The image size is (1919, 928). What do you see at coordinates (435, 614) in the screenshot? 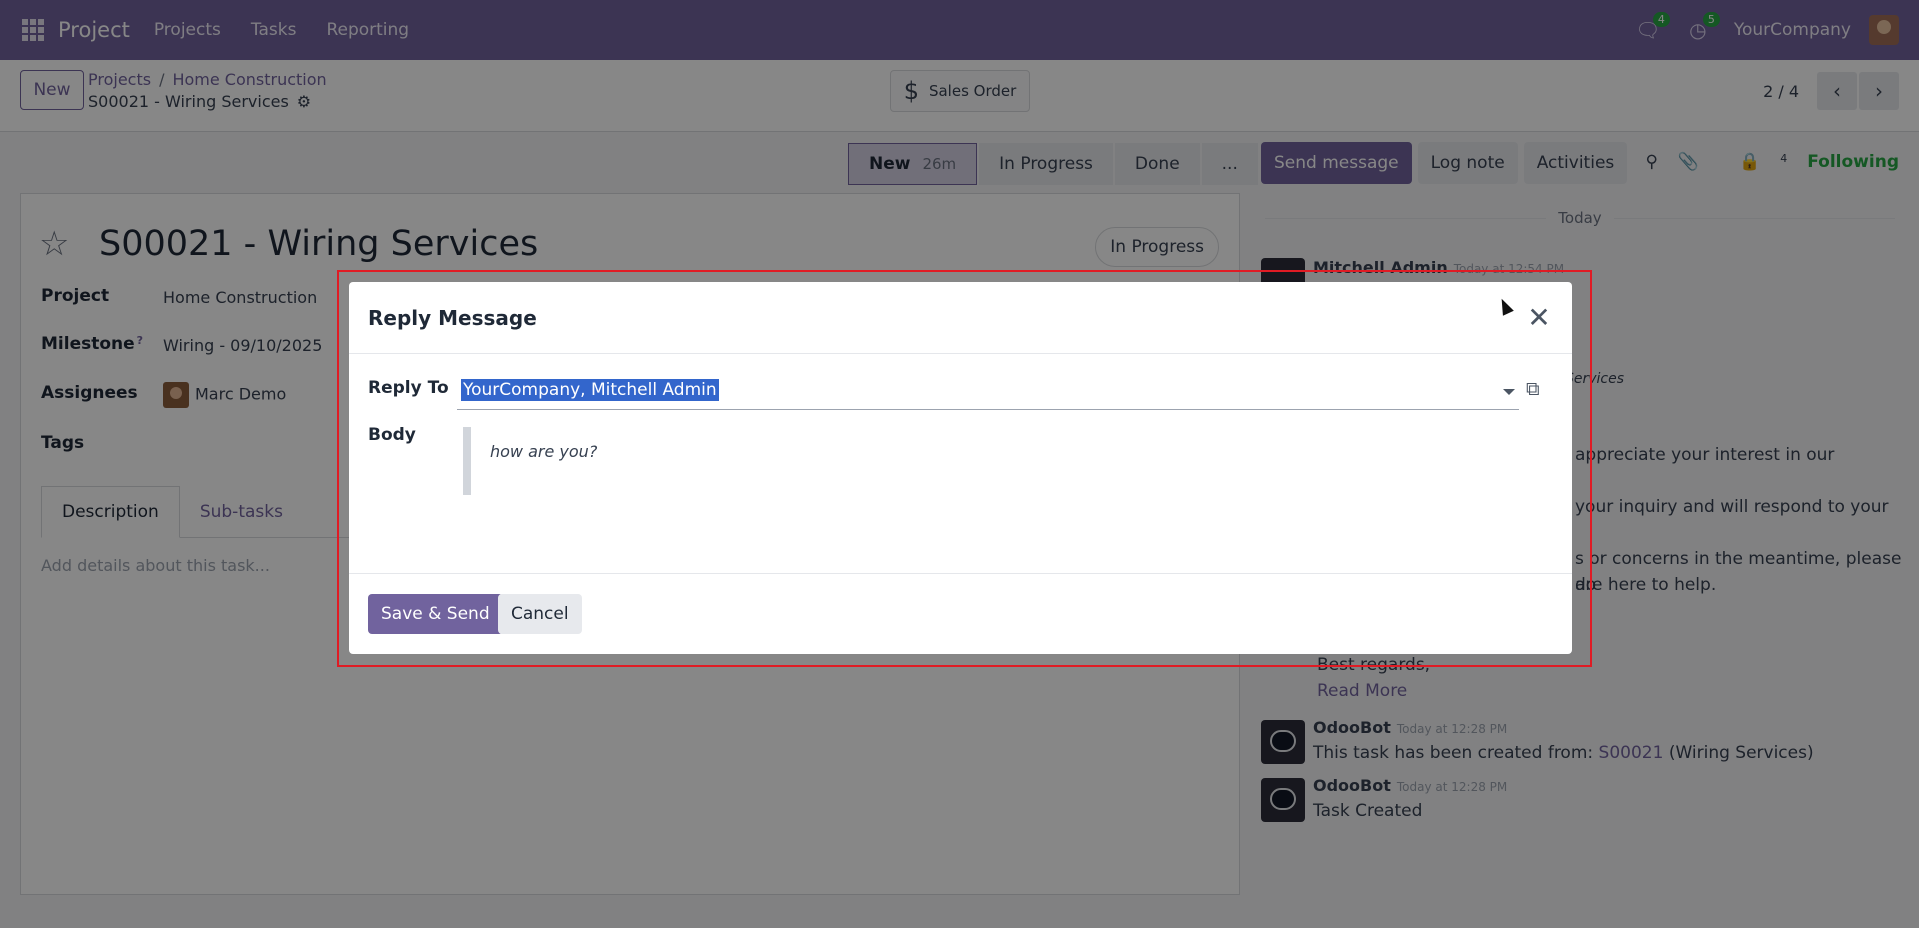
I see `save-send-button: Save & Send` at bounding box center [435, 614].